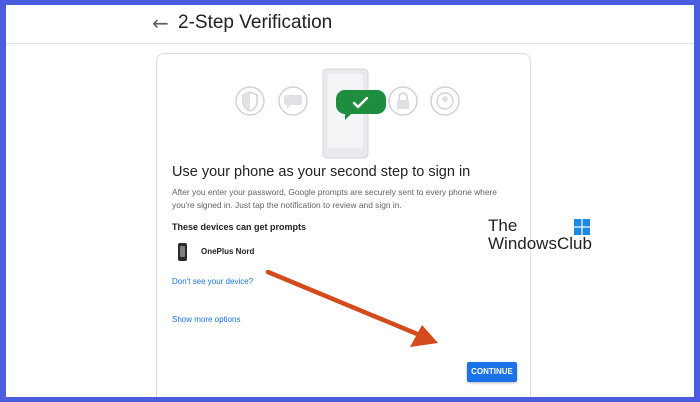 The image size is (700, 402). I want to click on chat-bubble-icon, so click(293, 101).